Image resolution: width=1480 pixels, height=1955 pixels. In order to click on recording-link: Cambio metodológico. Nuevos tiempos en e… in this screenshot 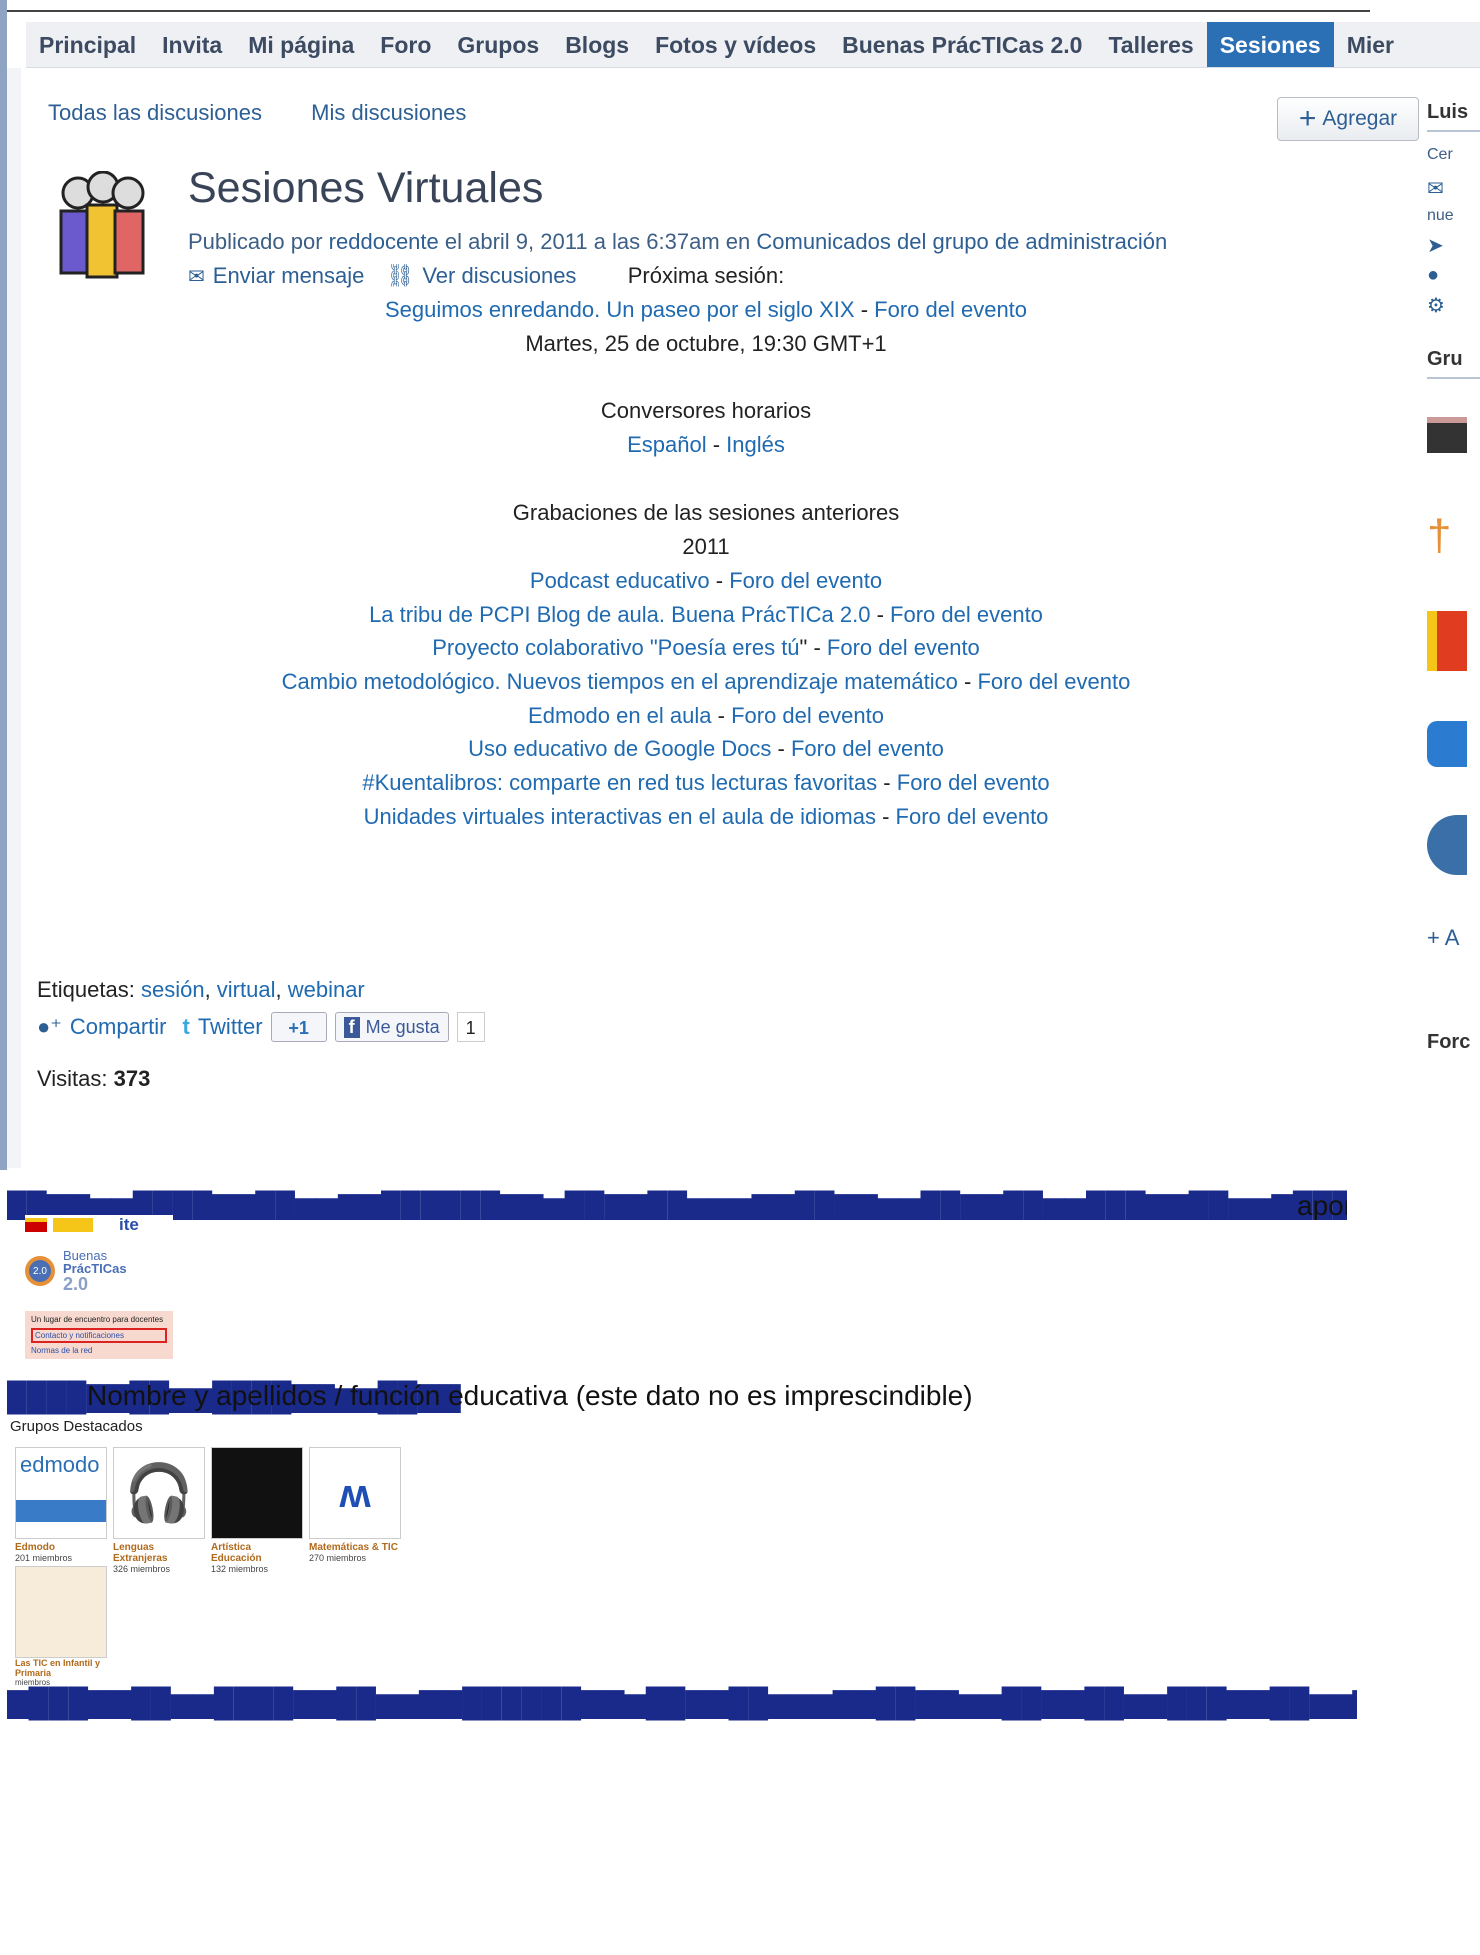, I will do `click(620, 681)`.